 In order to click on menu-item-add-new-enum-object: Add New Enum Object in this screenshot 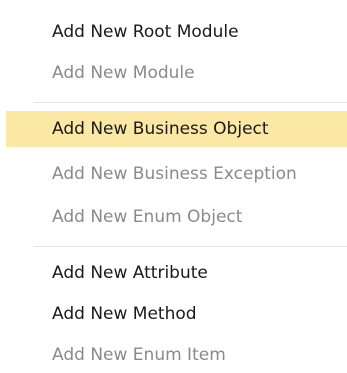, I will do `click(173, 217)`.